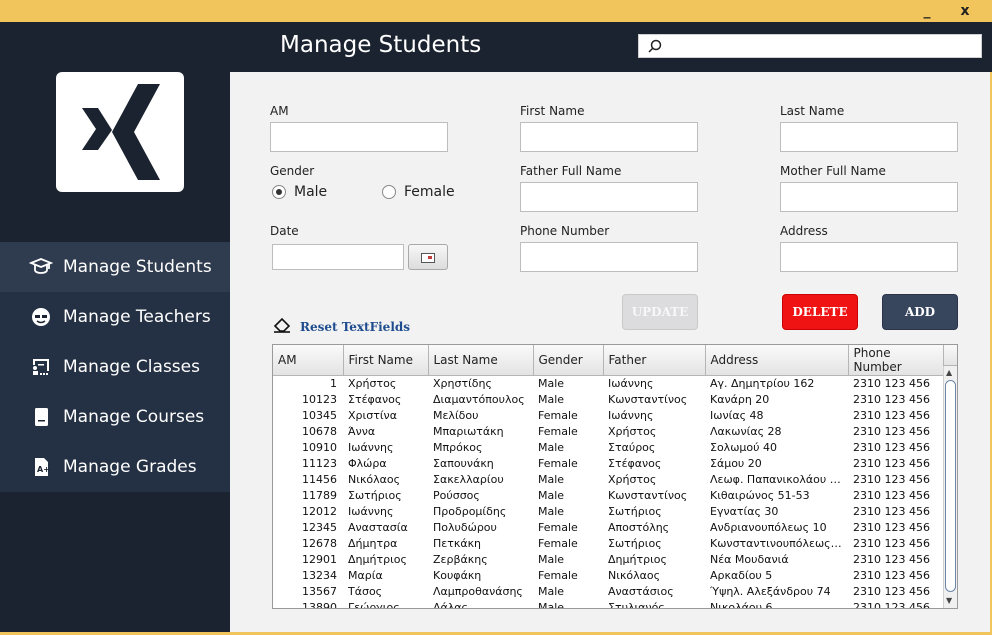 The image size is (992, 635). What do you see at coordinates (949, 600) in the screenshot?
I see `scroll-down-arrow-icon: ▼` at bounding box center [949, 600].